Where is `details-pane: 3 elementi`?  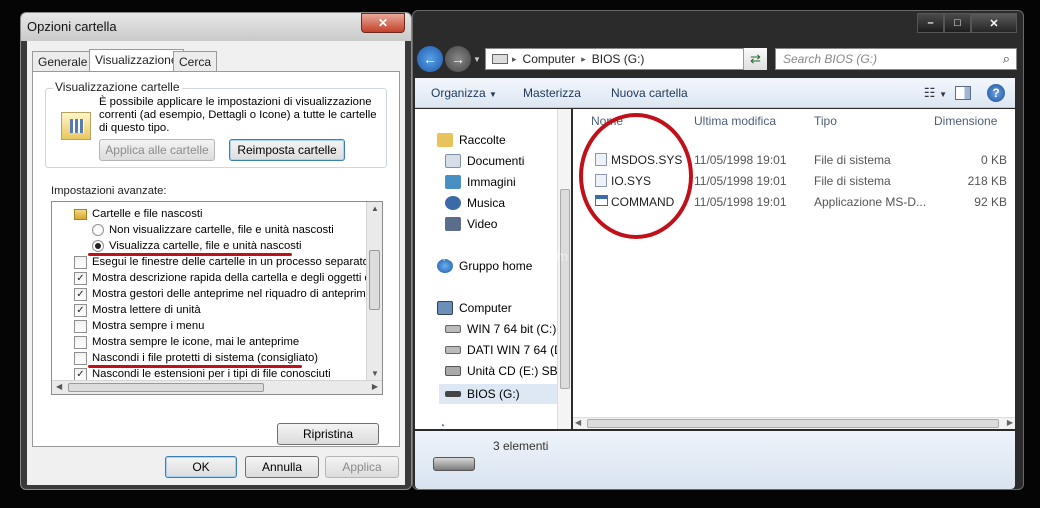 details-pane: 3 elementi is located at coordinates (715, 460).